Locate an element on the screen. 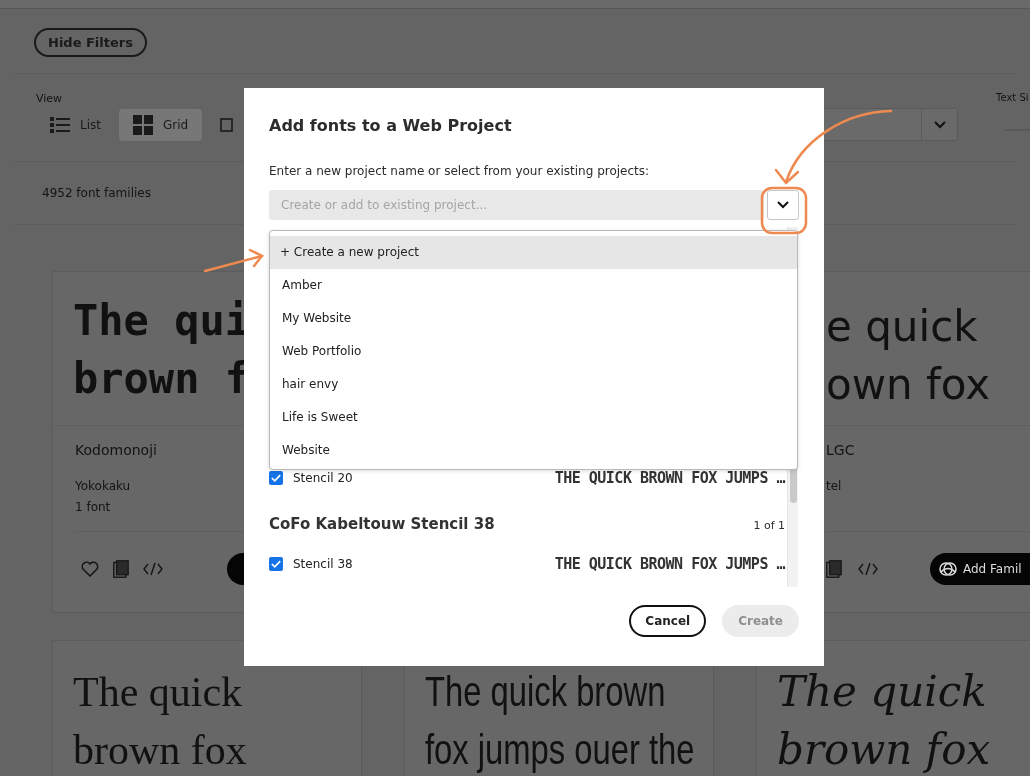 The width and height of the screenshot is (1030, 776). font-family-name: LGC is located at coordinates (840, 450).